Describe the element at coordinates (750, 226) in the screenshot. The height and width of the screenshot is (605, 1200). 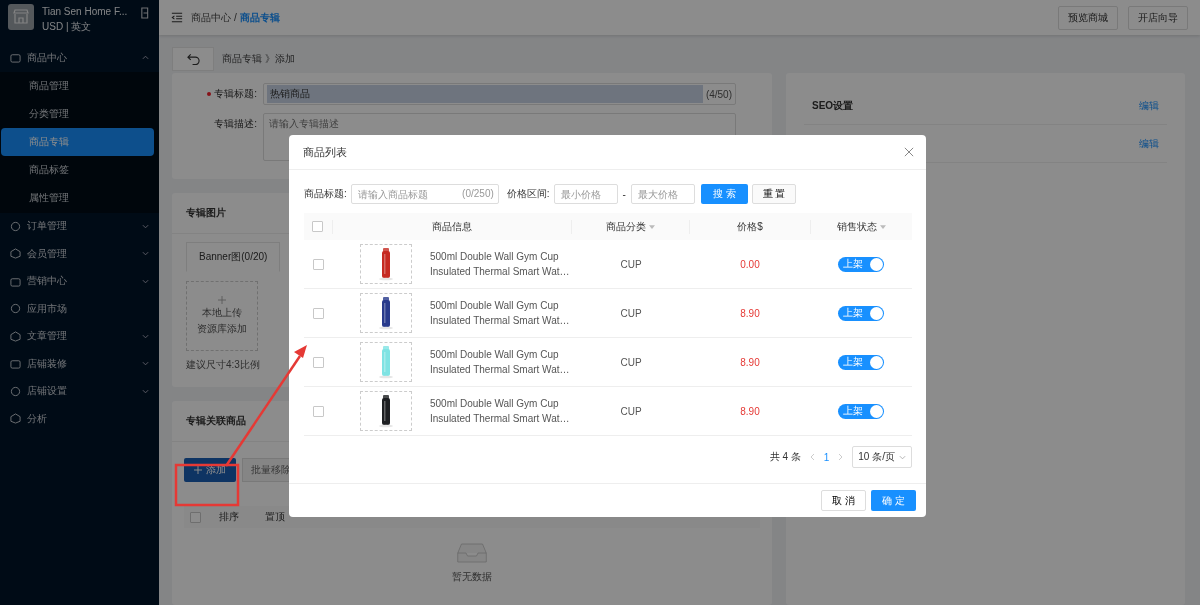
I see `column-header: 价格$` at that location.